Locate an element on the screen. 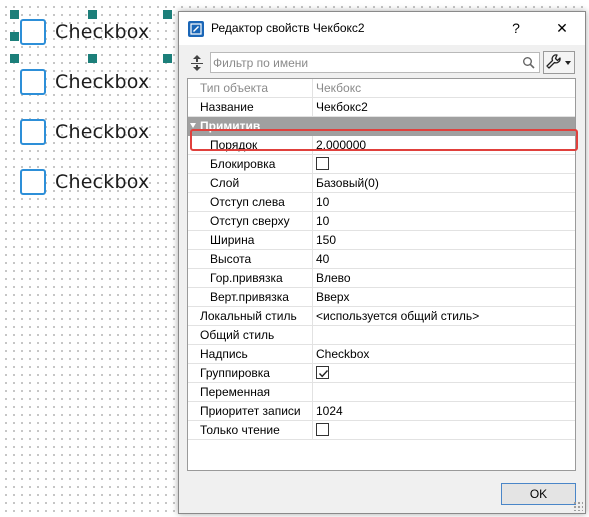 The height and width of the screenshot is (517, 589). prop-row-object-type: Тип объекта Чекбокс is located at coordinates (381, 88).